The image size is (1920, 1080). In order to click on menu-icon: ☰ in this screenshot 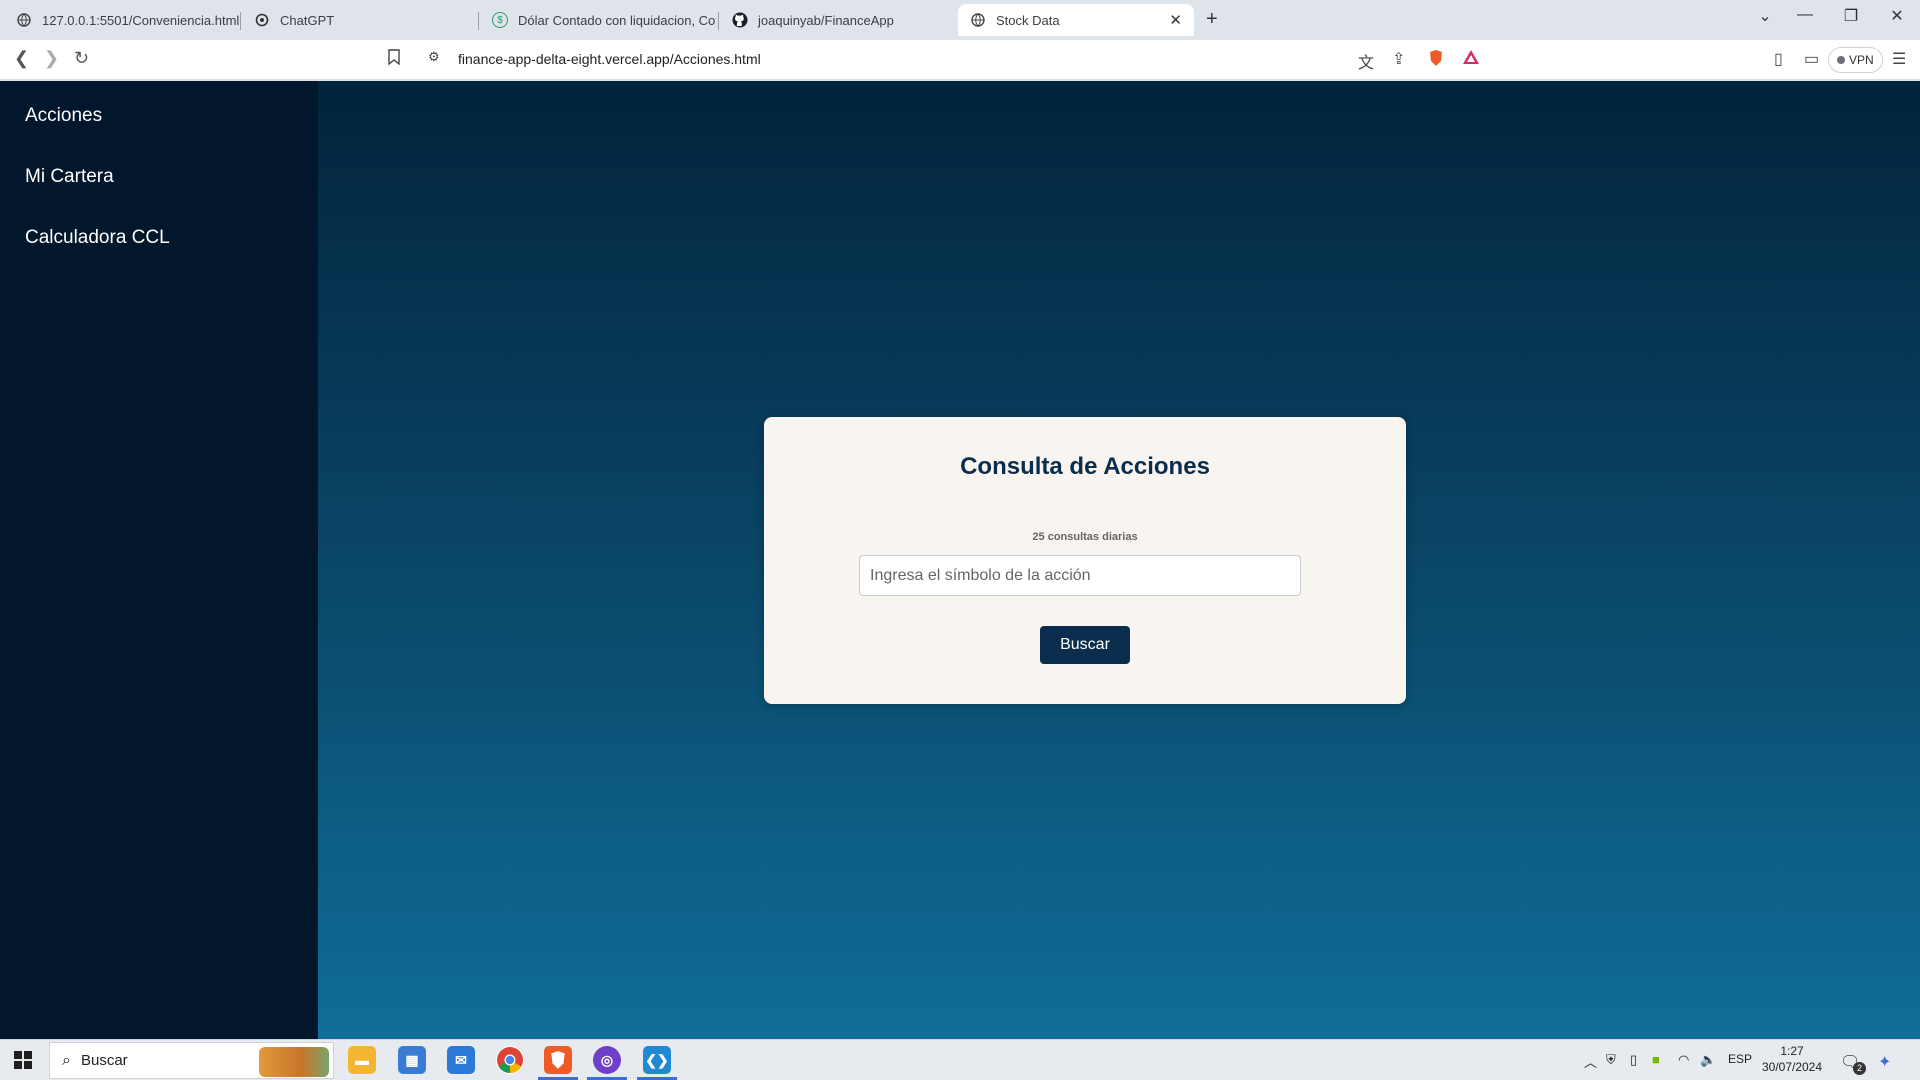, I will do `click(1899, 59)`.